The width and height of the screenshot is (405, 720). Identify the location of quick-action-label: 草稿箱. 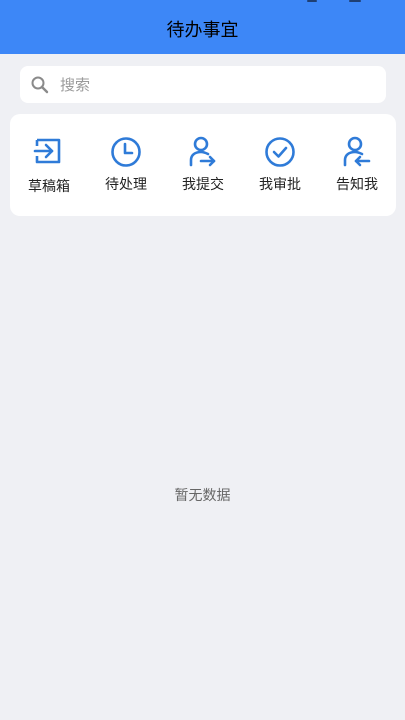
(49, 187).